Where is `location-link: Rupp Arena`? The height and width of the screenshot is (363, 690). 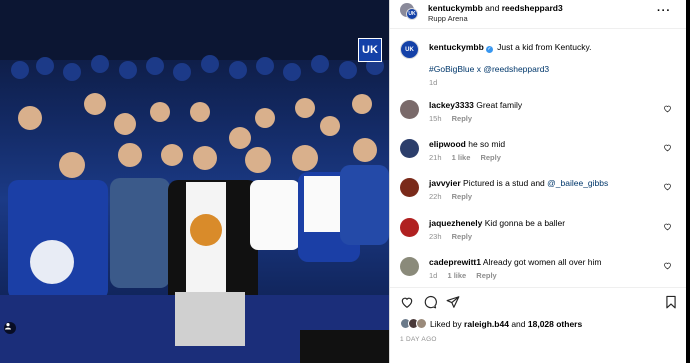
location-link: Rupp Arena is located at coordinates (448, 18).